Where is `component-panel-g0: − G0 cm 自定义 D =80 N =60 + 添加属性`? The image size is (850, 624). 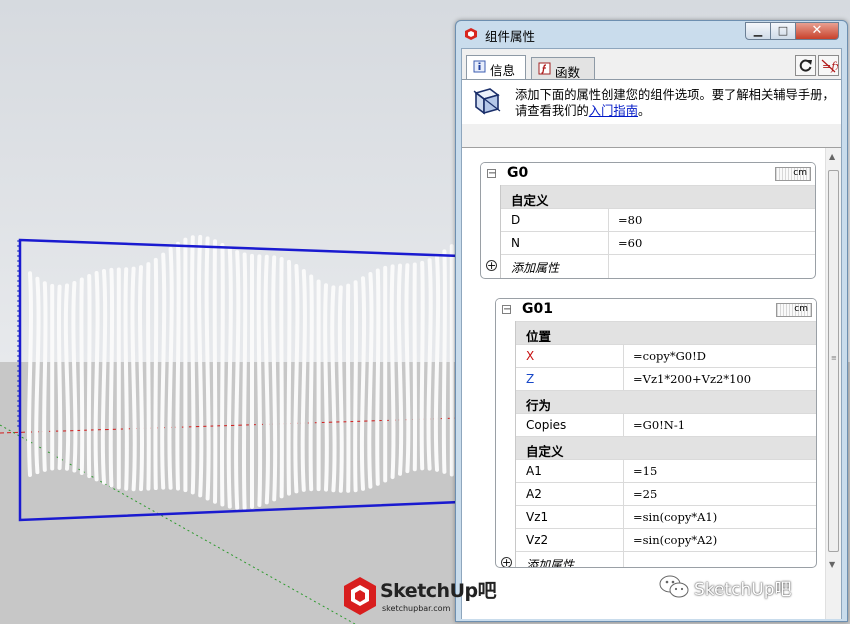 component-panel-g0: − G0 cm 自定义 D =80 N =60 + 添加属性 is located at coordinates (648, 220).